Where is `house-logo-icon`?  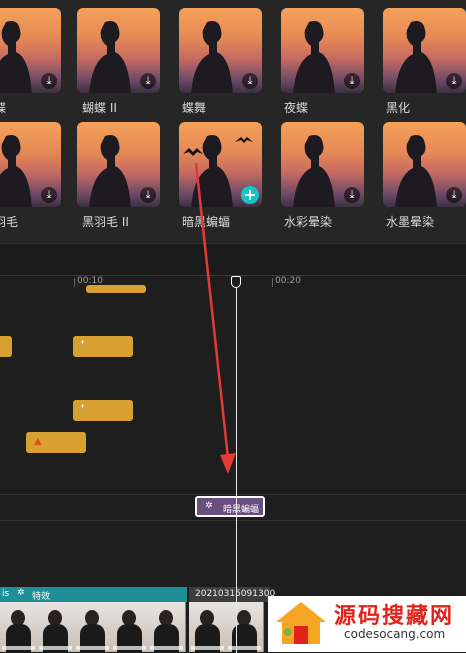
house-logo-icon is located at coordinates (301, 623).